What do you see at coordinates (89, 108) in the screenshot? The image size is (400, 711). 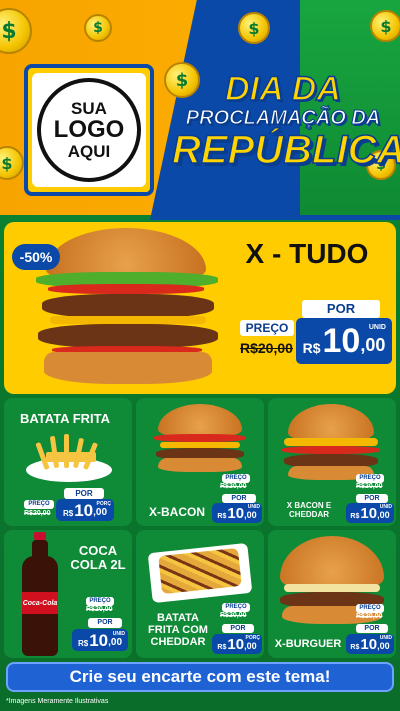 I see `logo-line1: SUA` at bounding box center [89, 108].